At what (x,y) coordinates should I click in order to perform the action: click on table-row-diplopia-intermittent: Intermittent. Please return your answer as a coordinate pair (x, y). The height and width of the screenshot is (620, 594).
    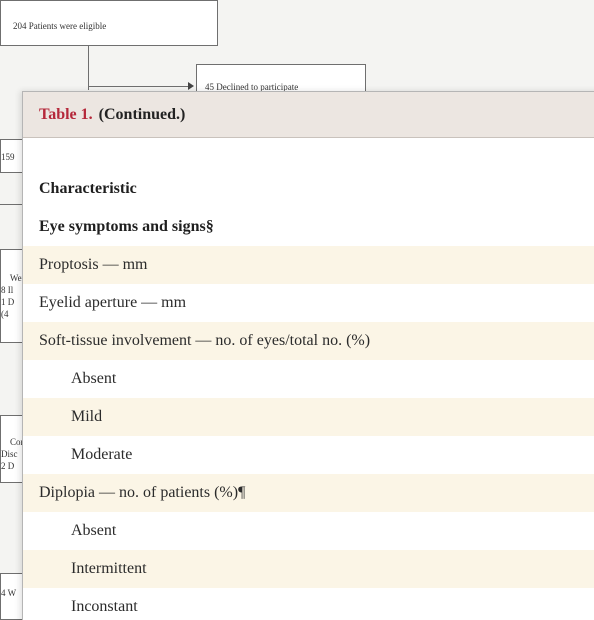
    Looking at the image, I should click on (308, 569).